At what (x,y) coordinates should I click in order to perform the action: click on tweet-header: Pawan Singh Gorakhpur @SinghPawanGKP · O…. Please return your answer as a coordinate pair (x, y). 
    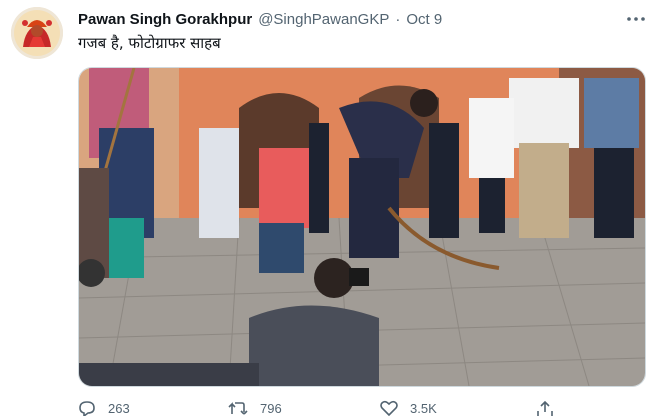
    Looking at the image, I should click on (260, 19).